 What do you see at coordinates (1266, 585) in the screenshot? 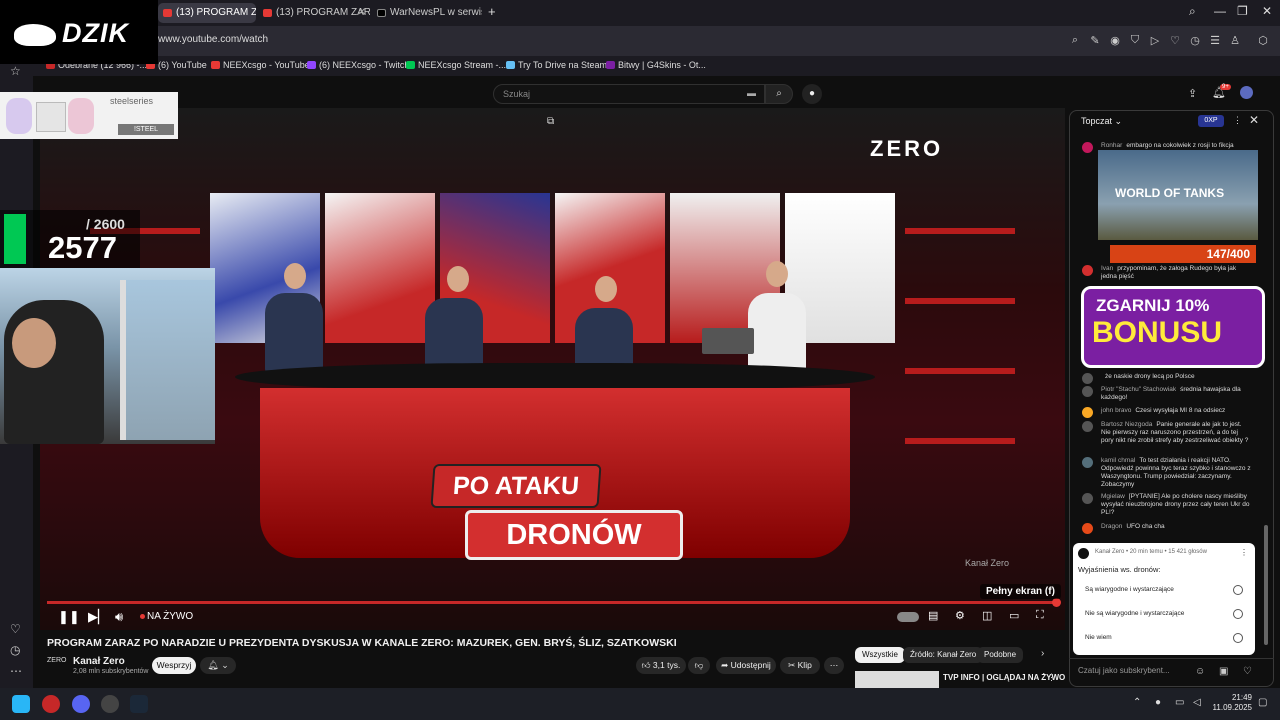
I see `chat-scrollbar` at bounding box center [1266, 585].